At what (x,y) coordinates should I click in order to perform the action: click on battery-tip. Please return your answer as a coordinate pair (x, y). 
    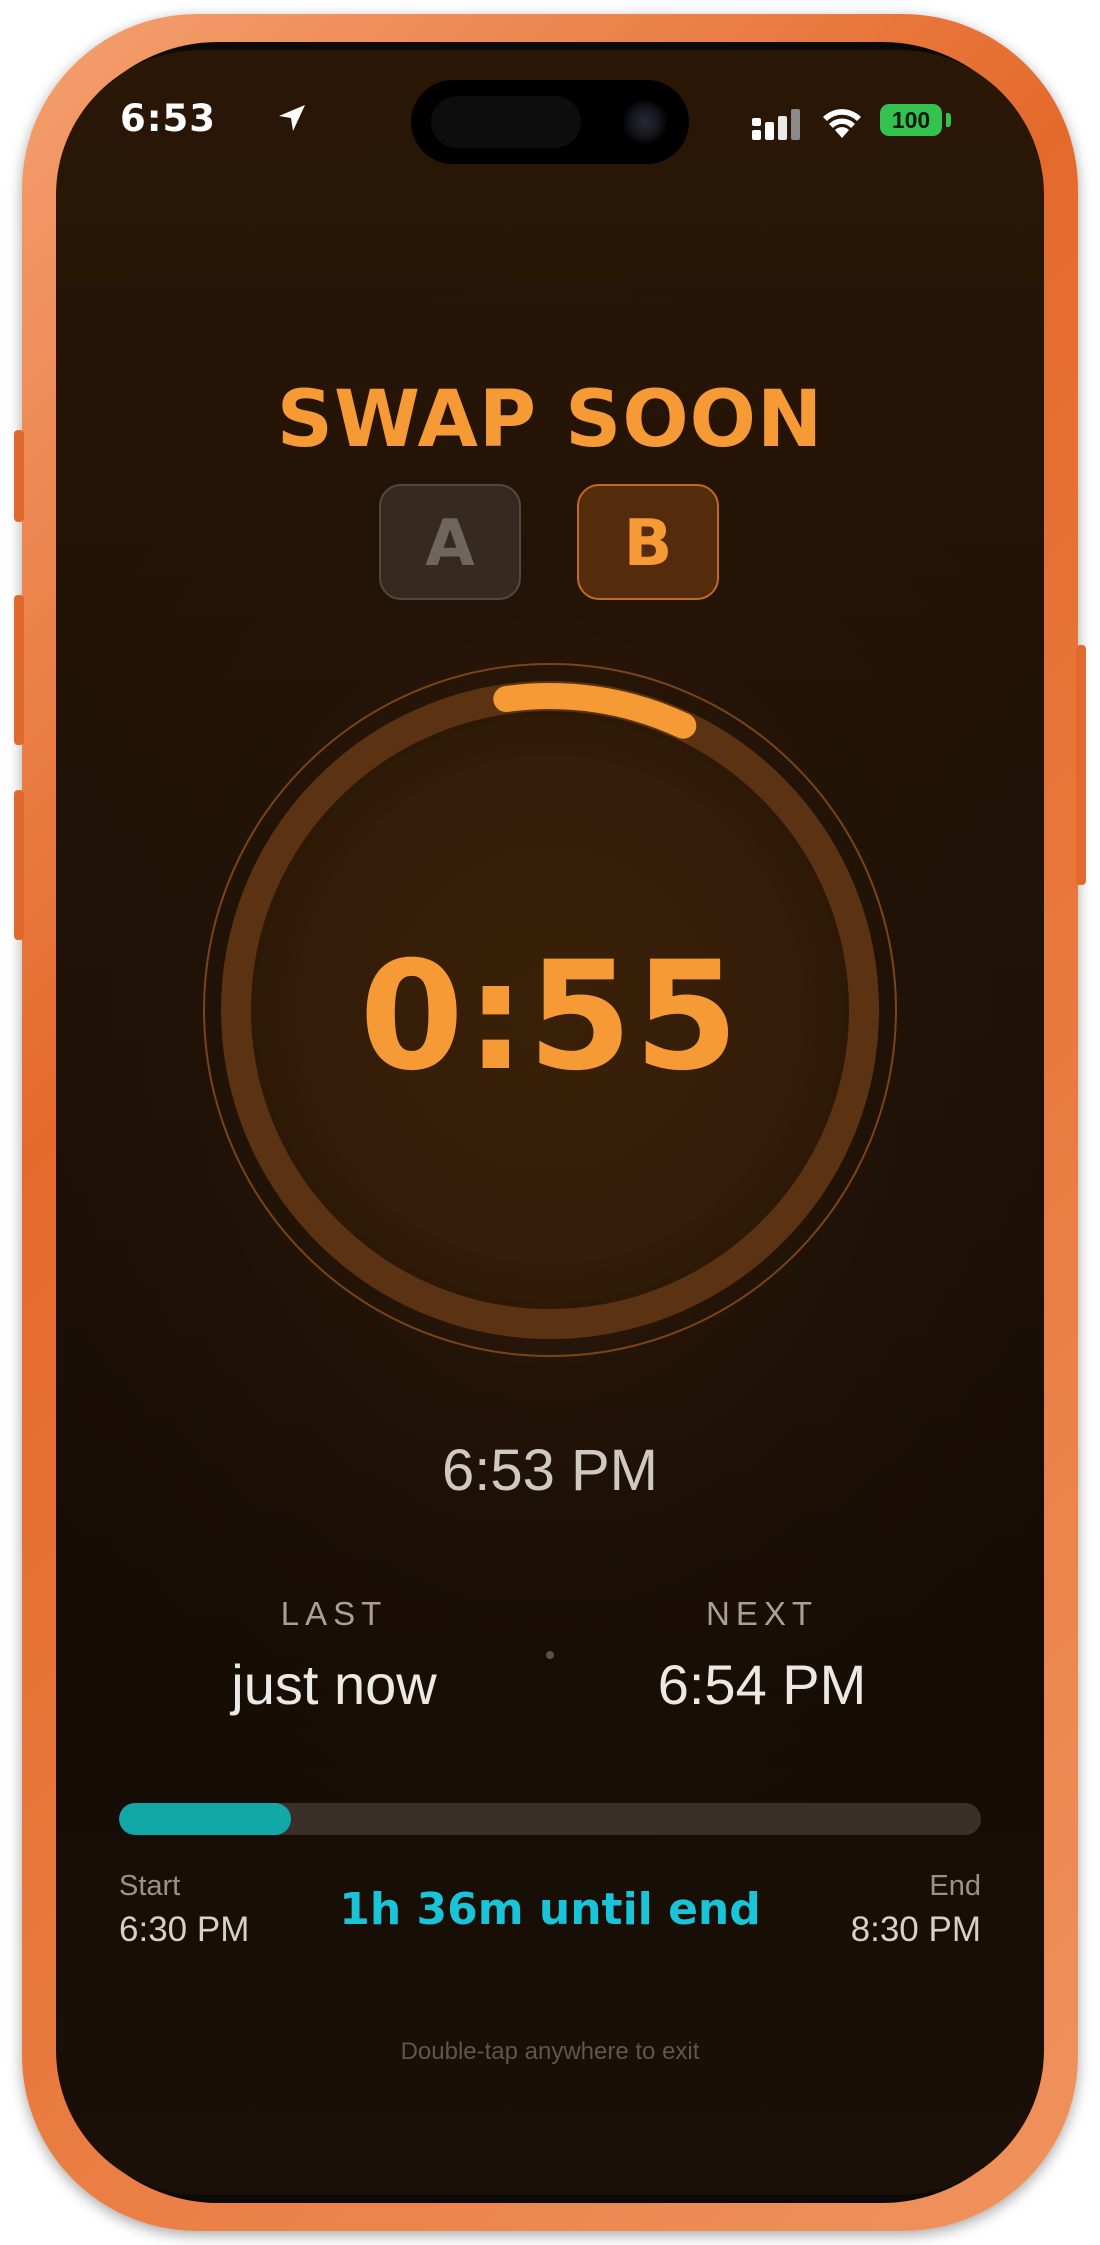
    Looking at the image, I should click on (948, 120).